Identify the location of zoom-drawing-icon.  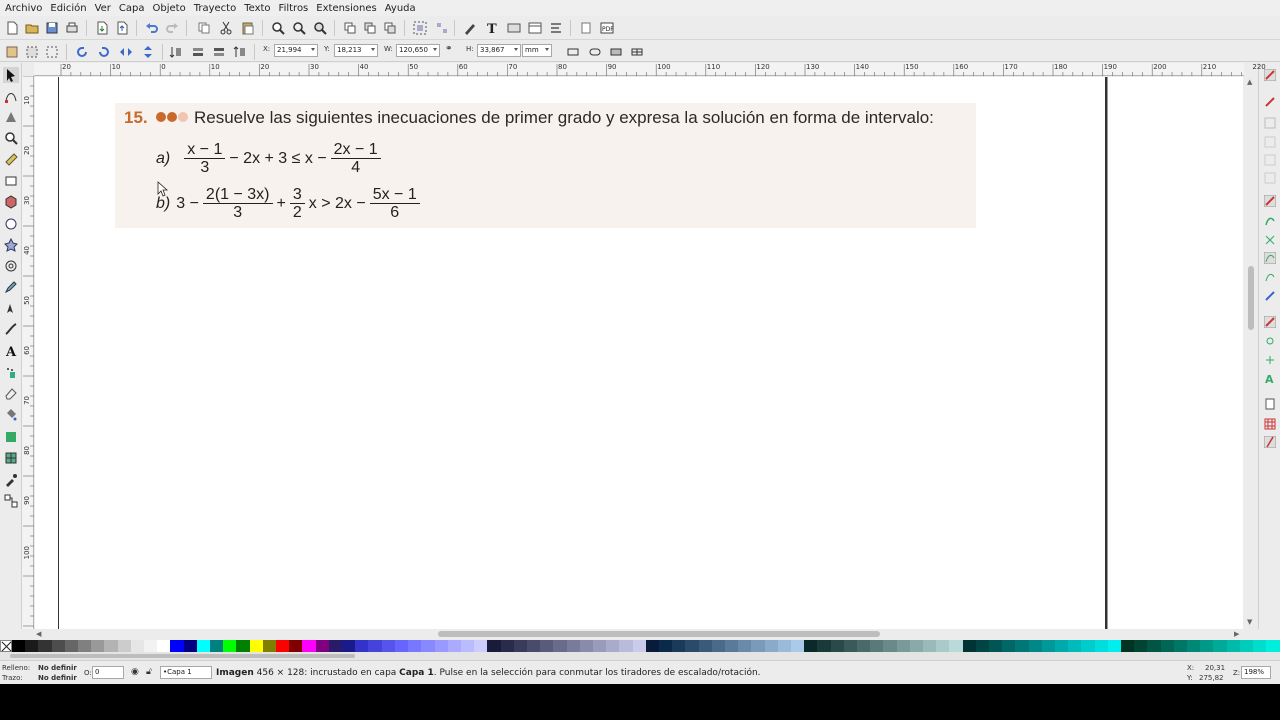
(299, 28).